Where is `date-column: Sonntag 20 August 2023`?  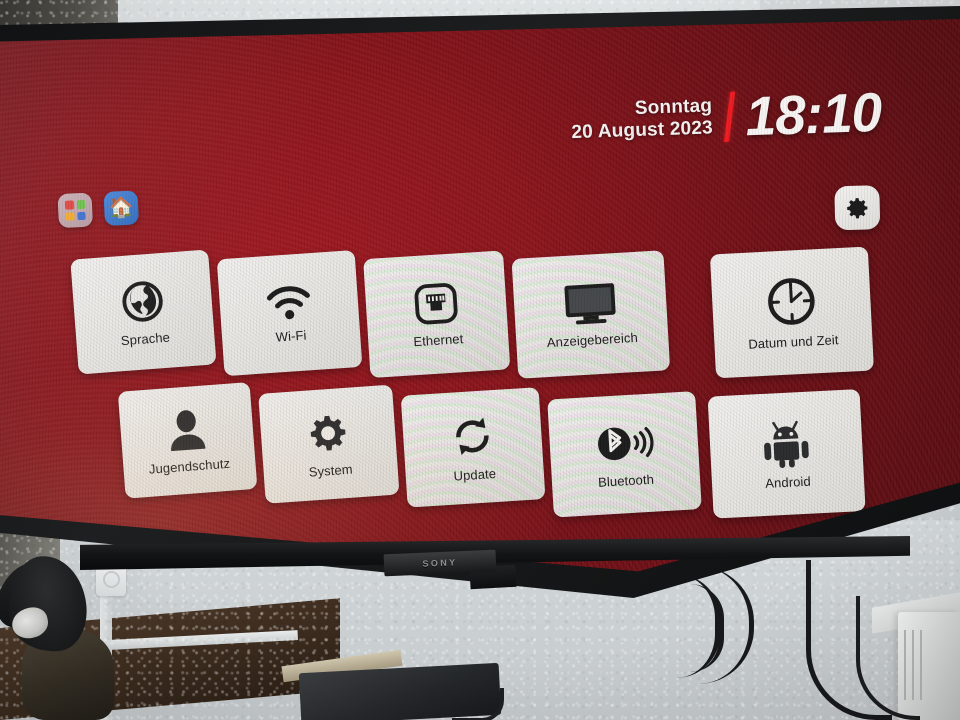
date-column: Sonntag 20 August 2023 is located at coordinates (641, 119).